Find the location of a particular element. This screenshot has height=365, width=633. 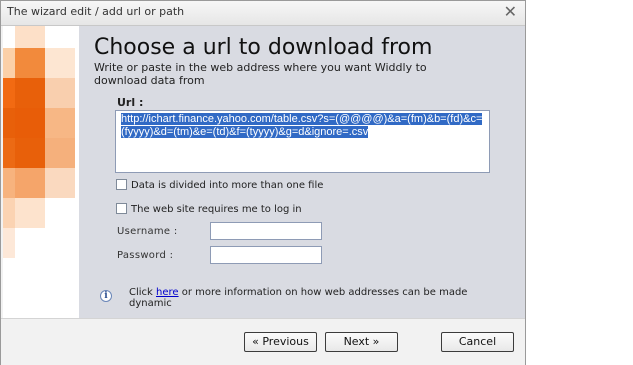

info-prefix: Click is located at coordinates (143, 292).